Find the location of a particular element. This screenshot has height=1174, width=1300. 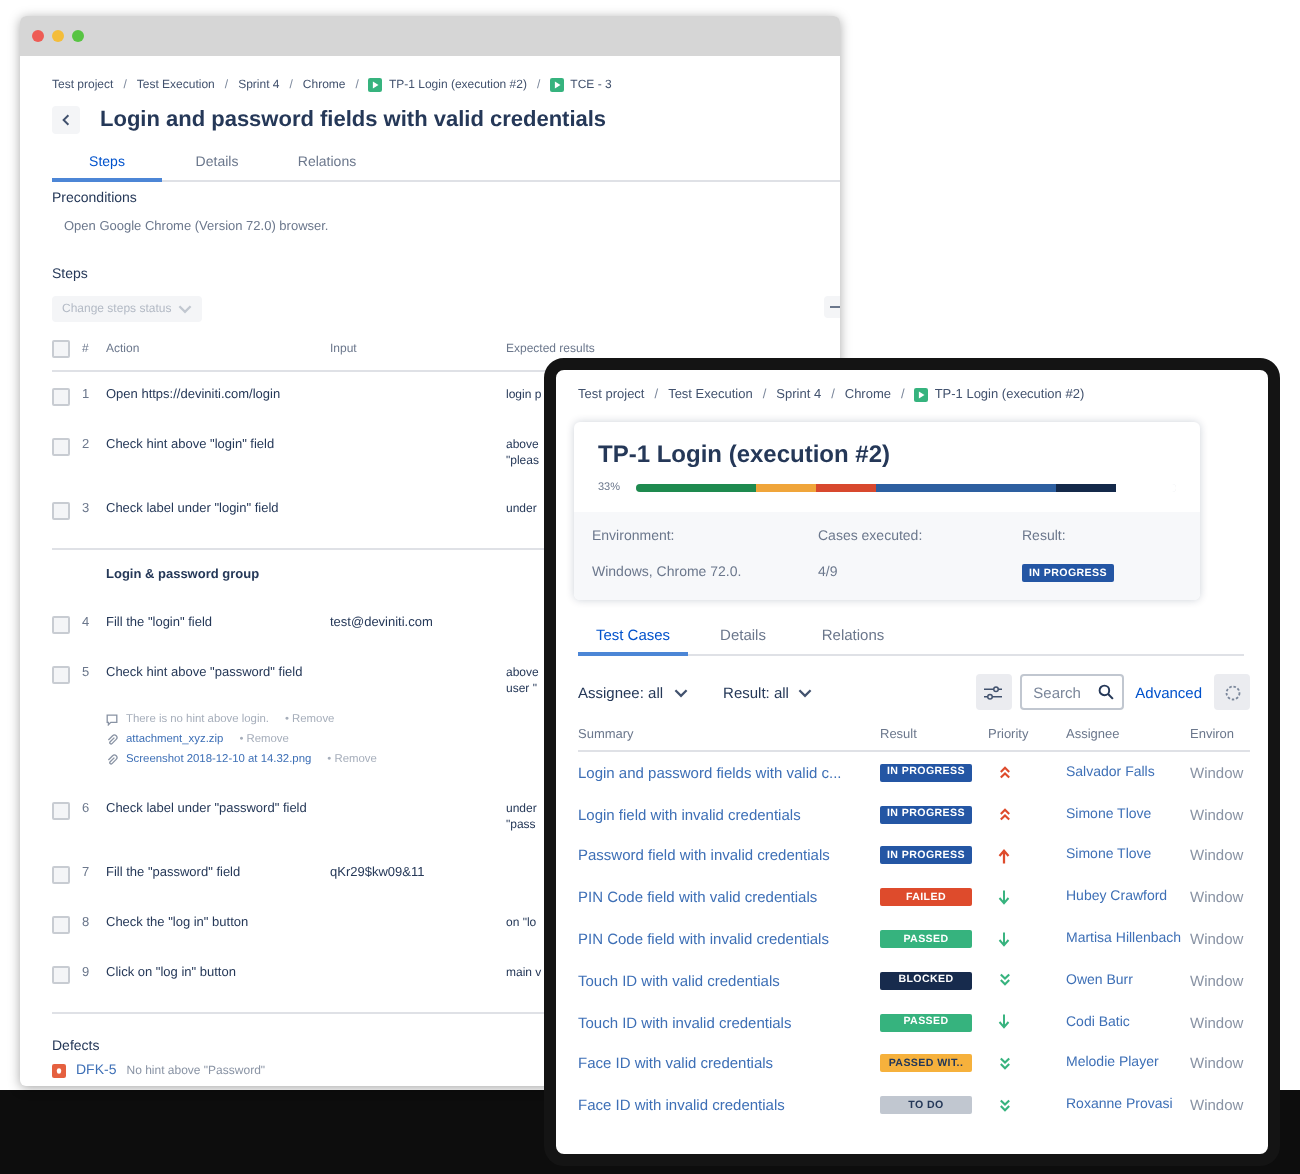

execution-title: TP-1 Login (execution #2) is located at coordinates (745, 454).